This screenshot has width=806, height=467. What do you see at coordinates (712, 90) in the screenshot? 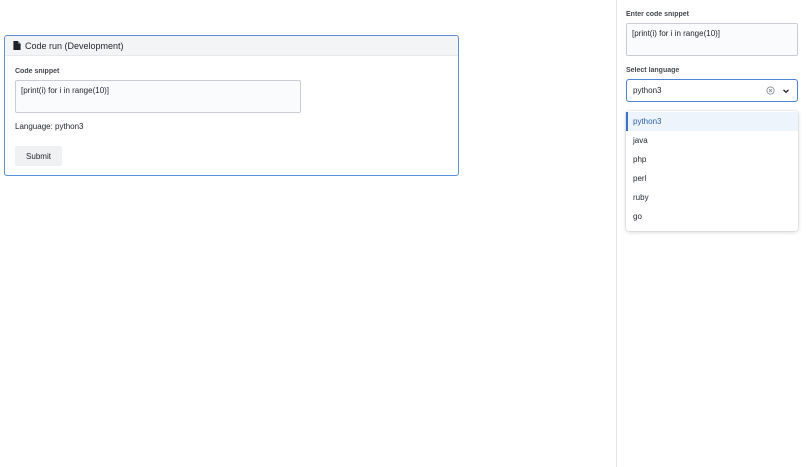
I see `language-select: python3` at bounding box center [712, 90].